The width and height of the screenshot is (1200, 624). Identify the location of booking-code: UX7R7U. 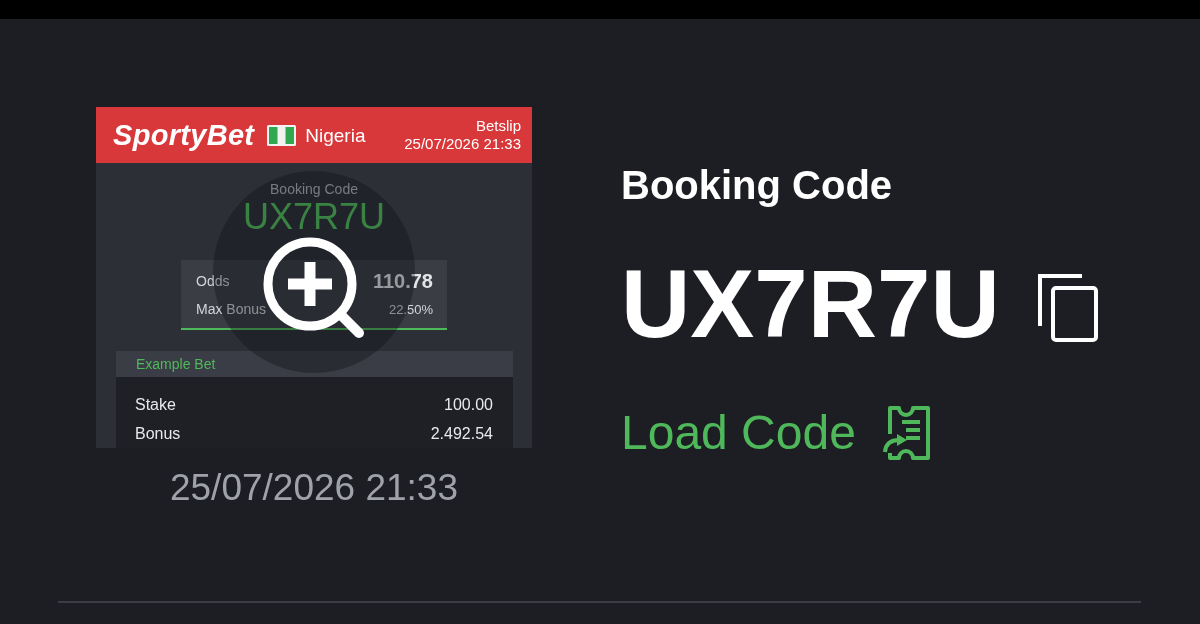
(810, 304).